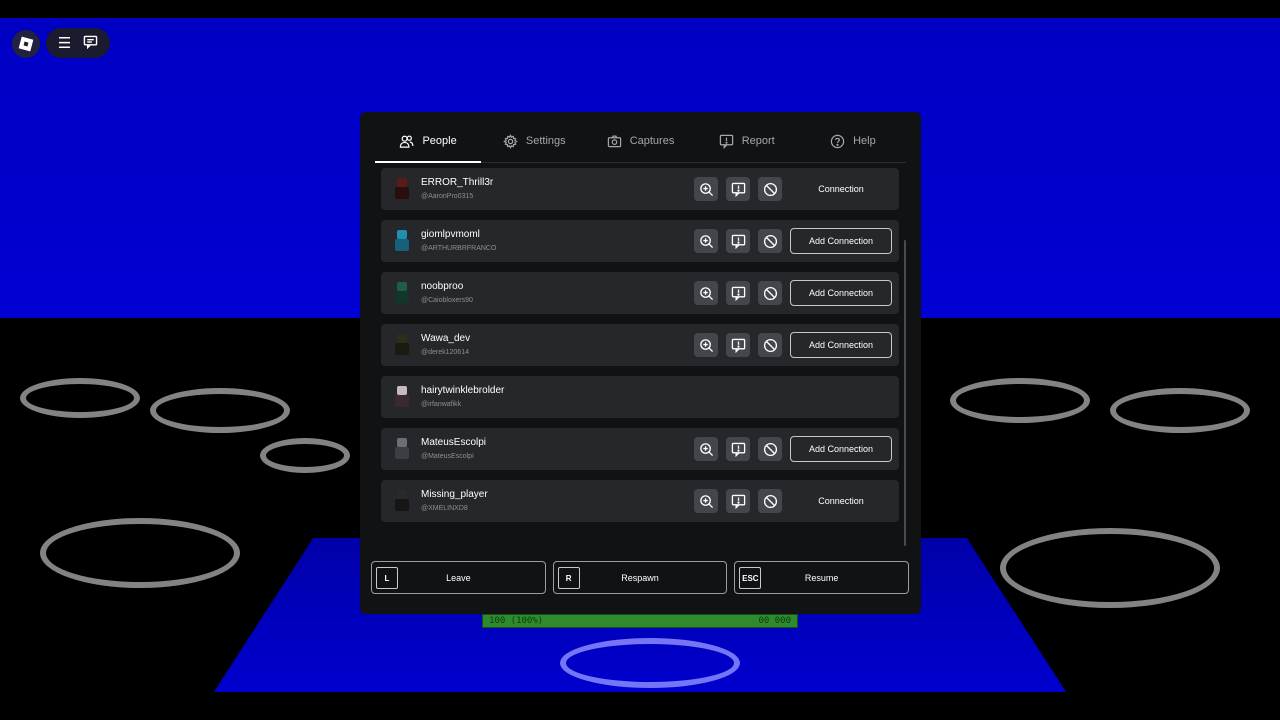 The height and width of the screenshot is (720, 1280). What do you see at coordinates (864, 141) in the screenshot?
I see `tab-label: Help` at bounding box center [864, 141].